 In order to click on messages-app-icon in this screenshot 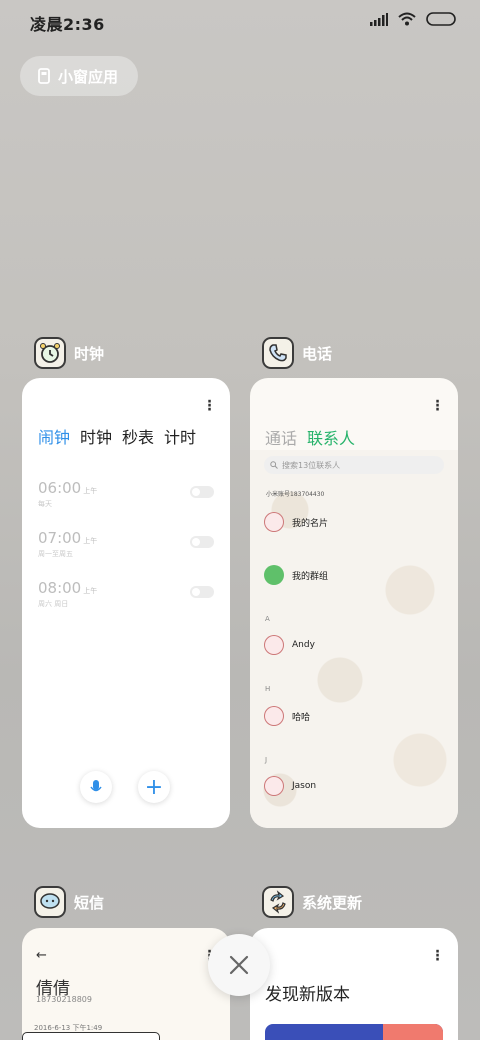, I will do `click(50, 902)`.